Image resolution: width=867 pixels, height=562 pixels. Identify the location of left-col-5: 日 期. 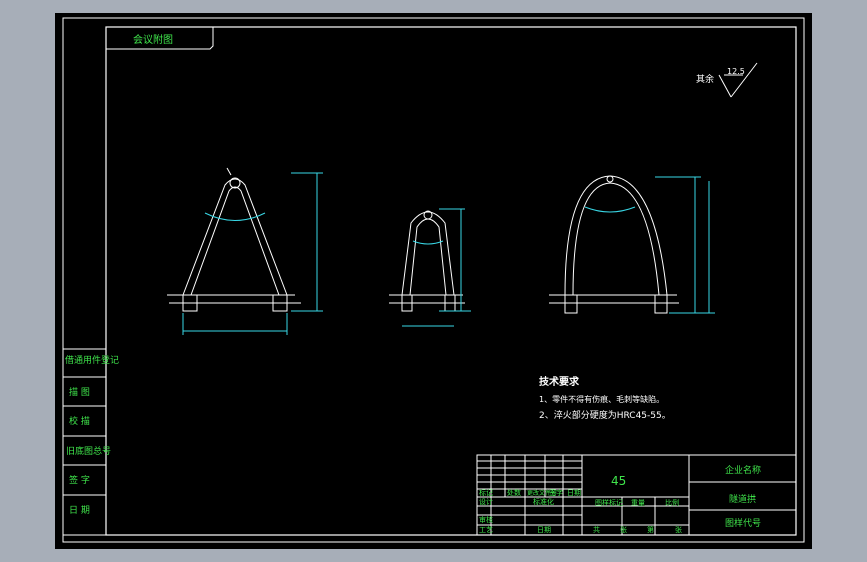
(79, 510).